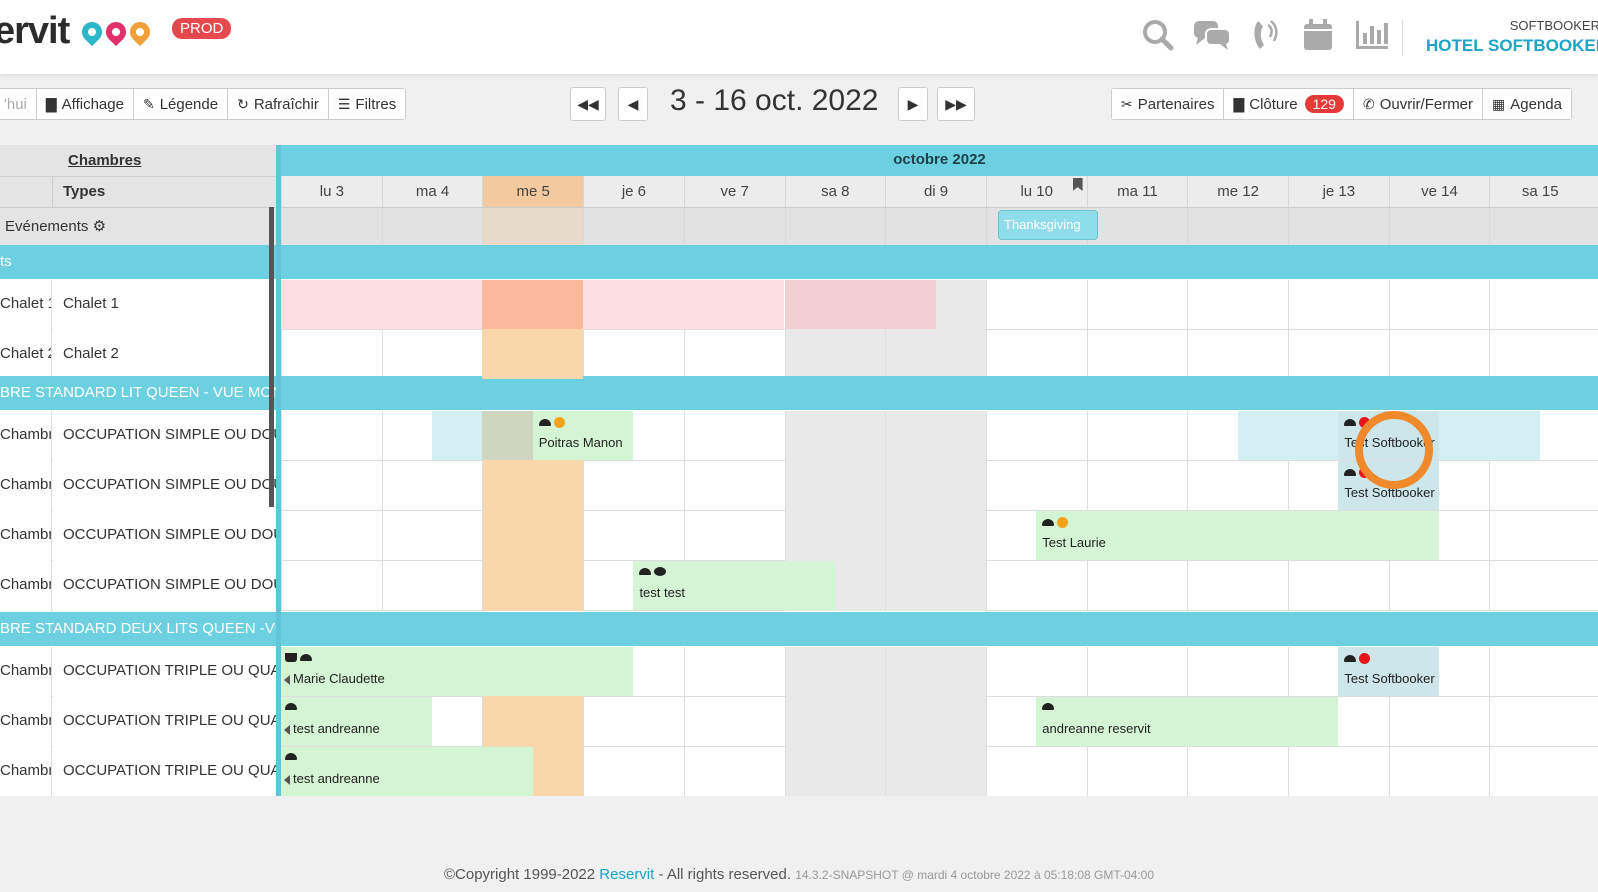  I want to click on next-period-button: ▶▶, so click(956, 104).